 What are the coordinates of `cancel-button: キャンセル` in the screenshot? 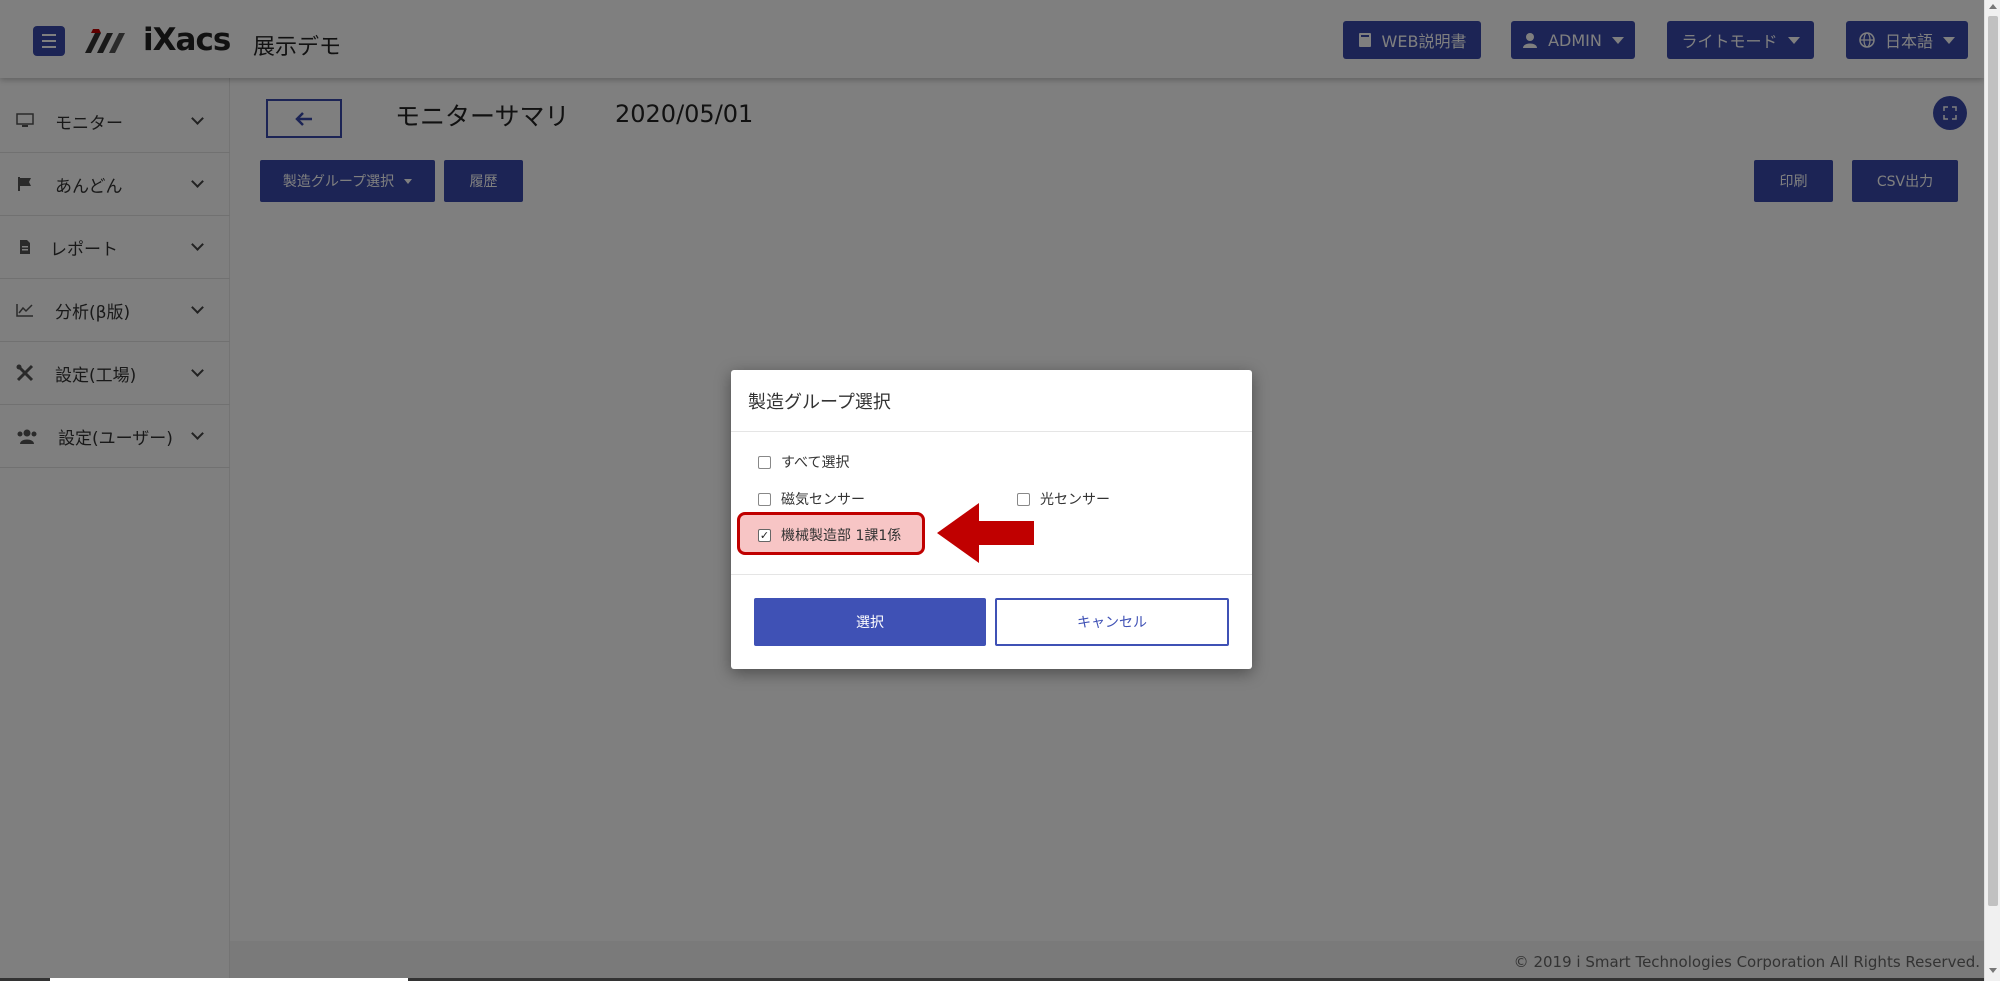 It's located at (1112, 622).